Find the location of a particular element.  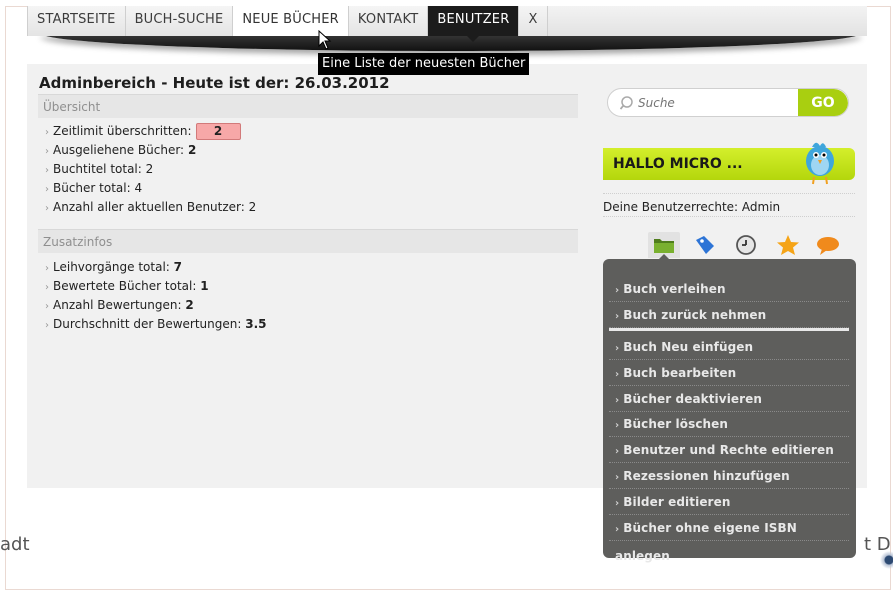

nav-item-kontakt: KONTAKT is located at coordinates (388, 21).